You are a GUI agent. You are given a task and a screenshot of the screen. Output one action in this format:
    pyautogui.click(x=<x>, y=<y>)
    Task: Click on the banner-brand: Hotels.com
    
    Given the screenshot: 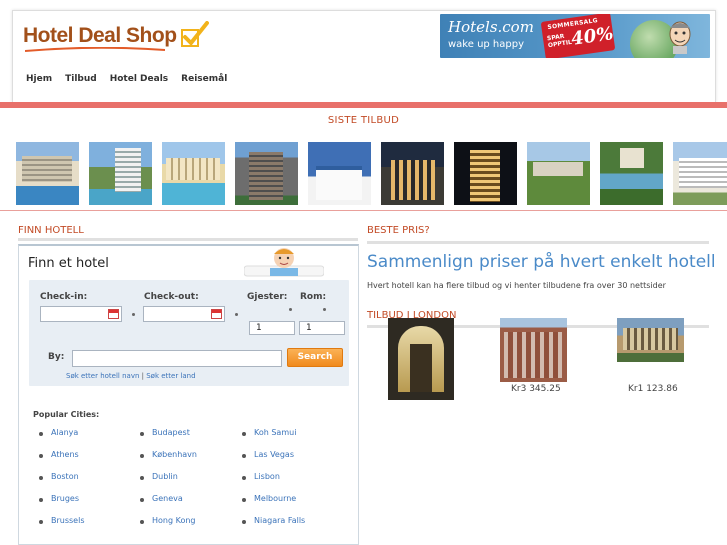 What is the action you would take?
    pyautogui.click(x=491, y=27)
    